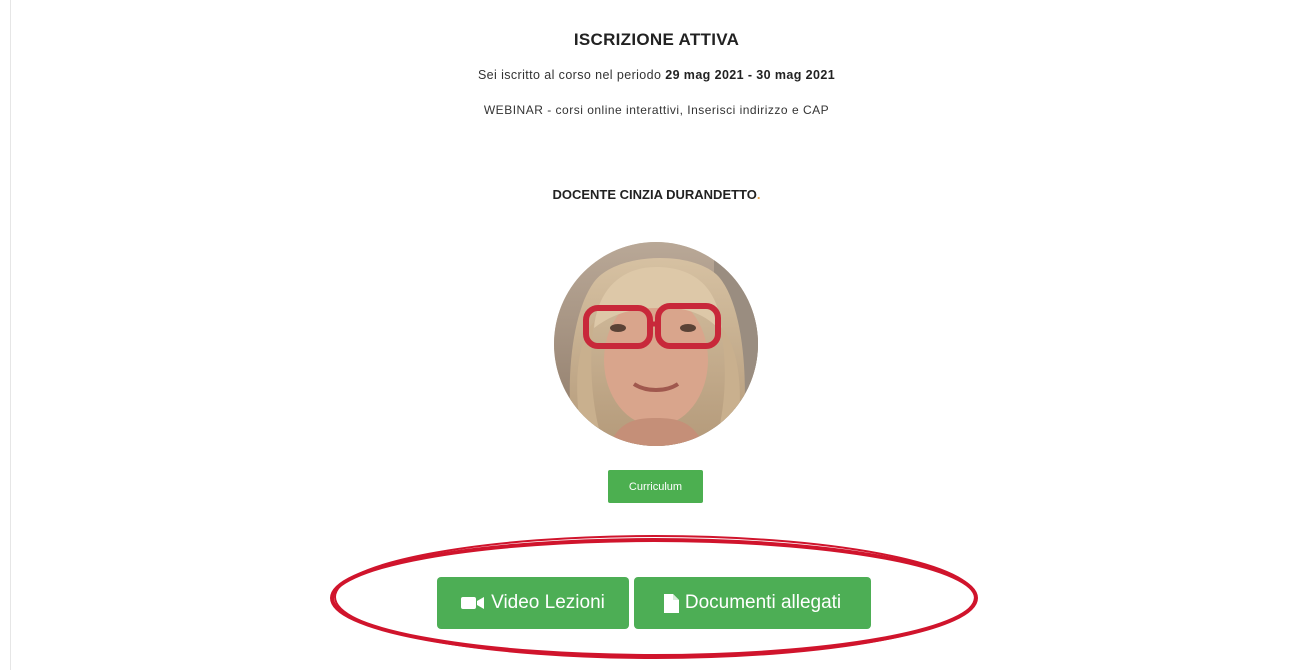  What do you see at coordinates (655, 486) in the screenshot?
I see `curriculum-button: Curriculum` at bounding box center [655, 486].